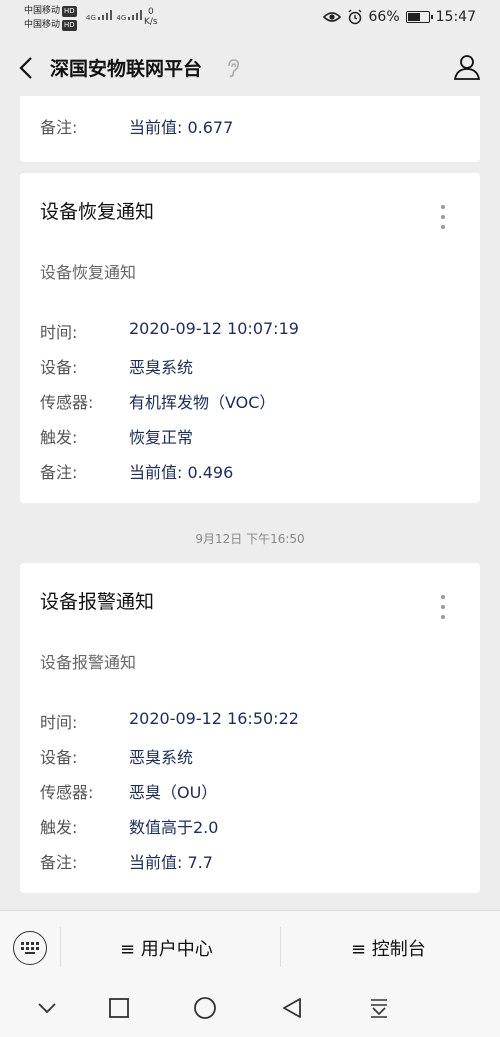 The width and height of the screenshot is (500, 1037). What do you see at coordinates (88, 662) in the screenshot?
I see `card-subtitle: 设备报警通知` at bounding box center [88, 662].